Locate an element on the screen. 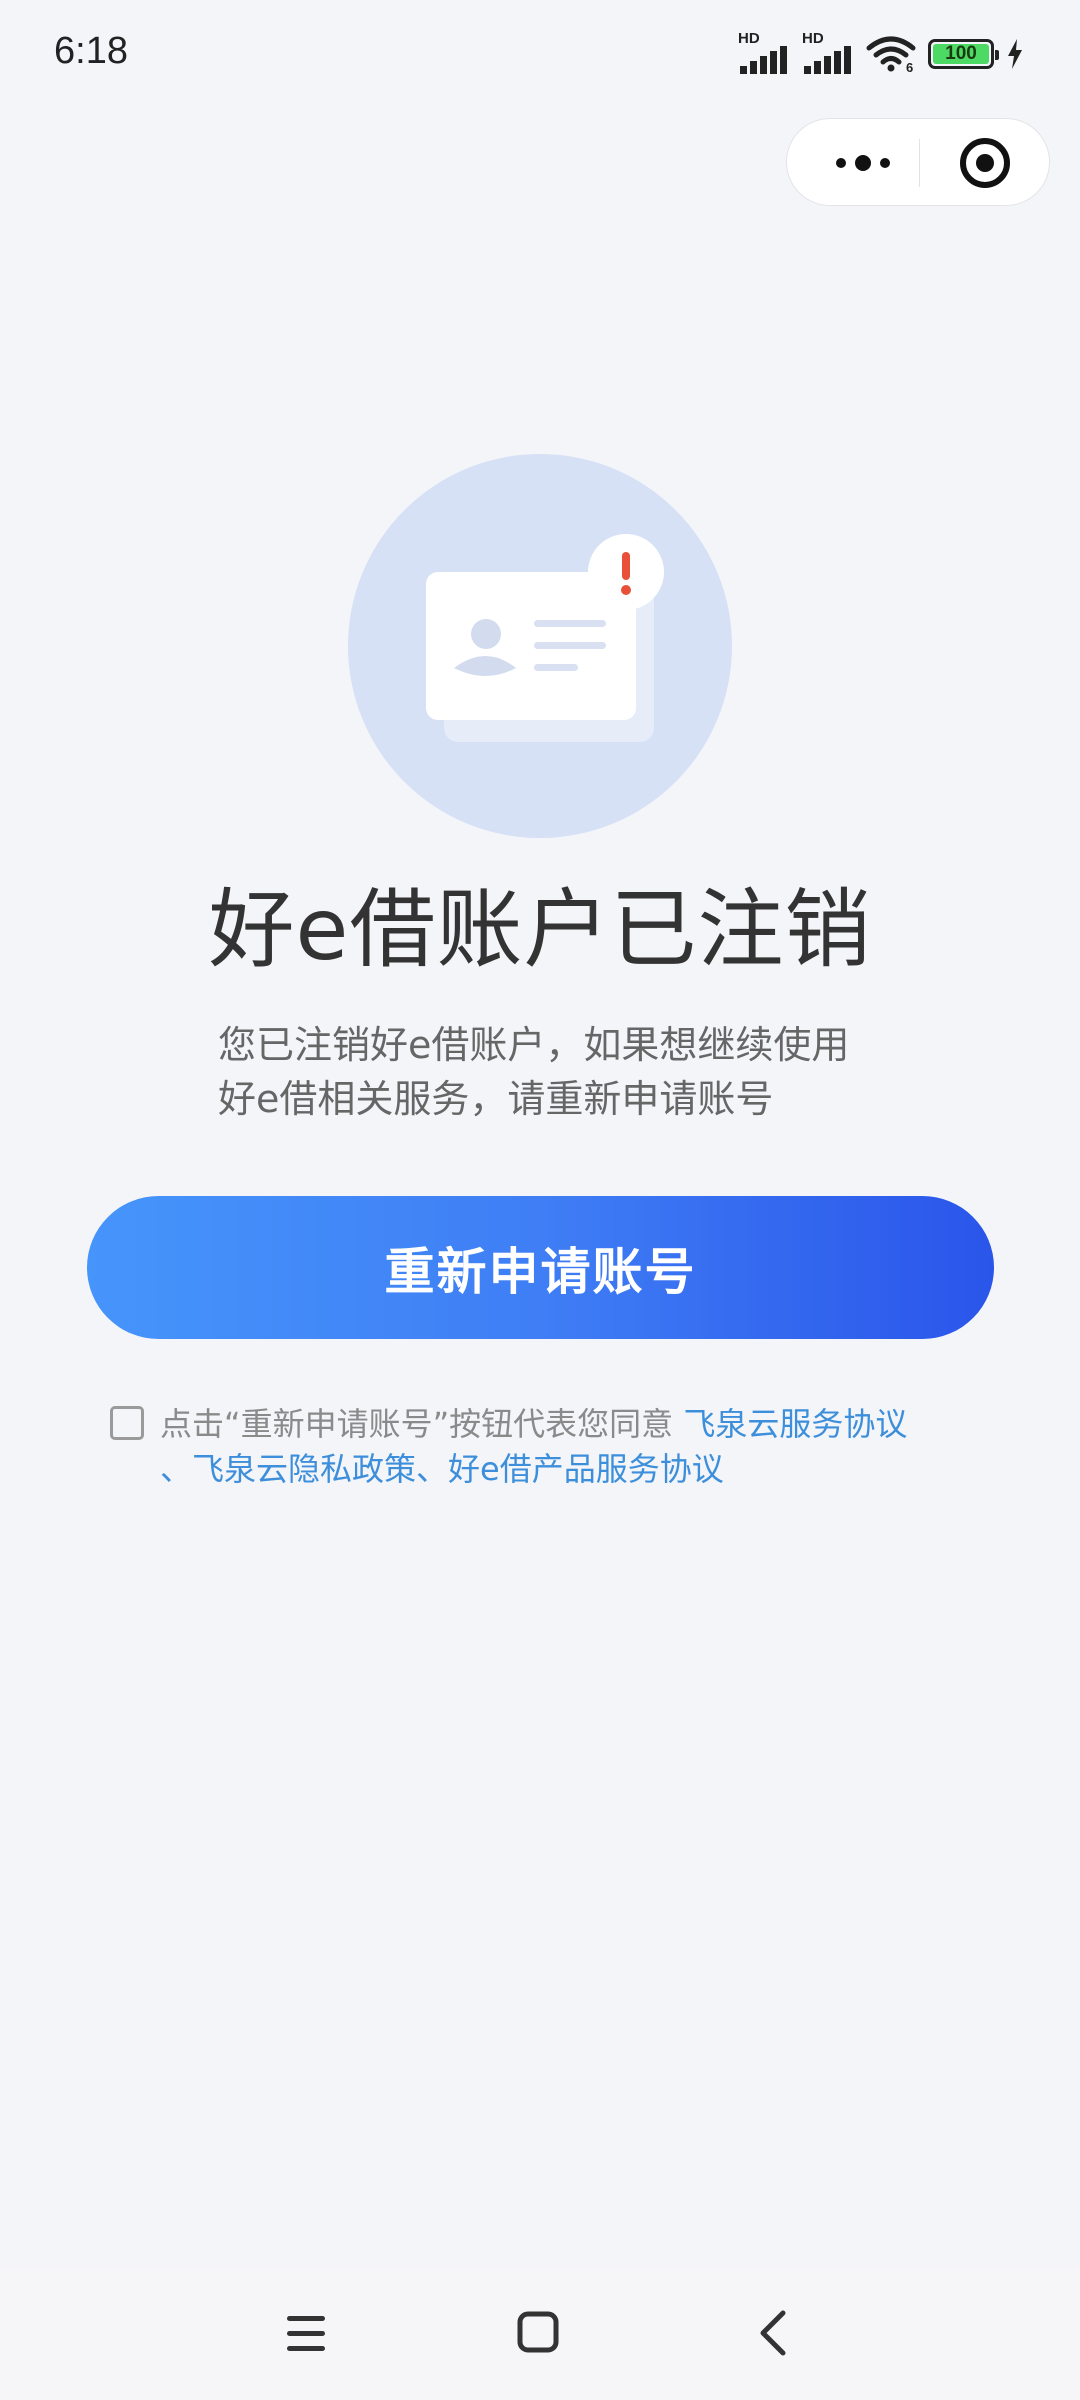  back-chevron-icon is located at coordinates (773, 2333).